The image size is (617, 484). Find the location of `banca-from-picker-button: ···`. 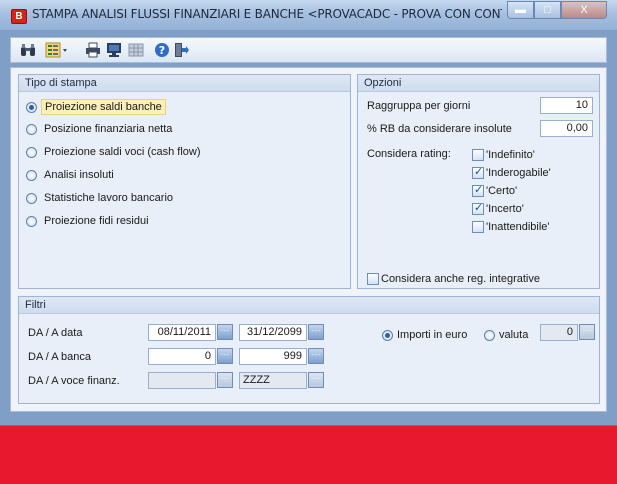

banca-from-picker-button: ··· is located at coordinates (225, 356).